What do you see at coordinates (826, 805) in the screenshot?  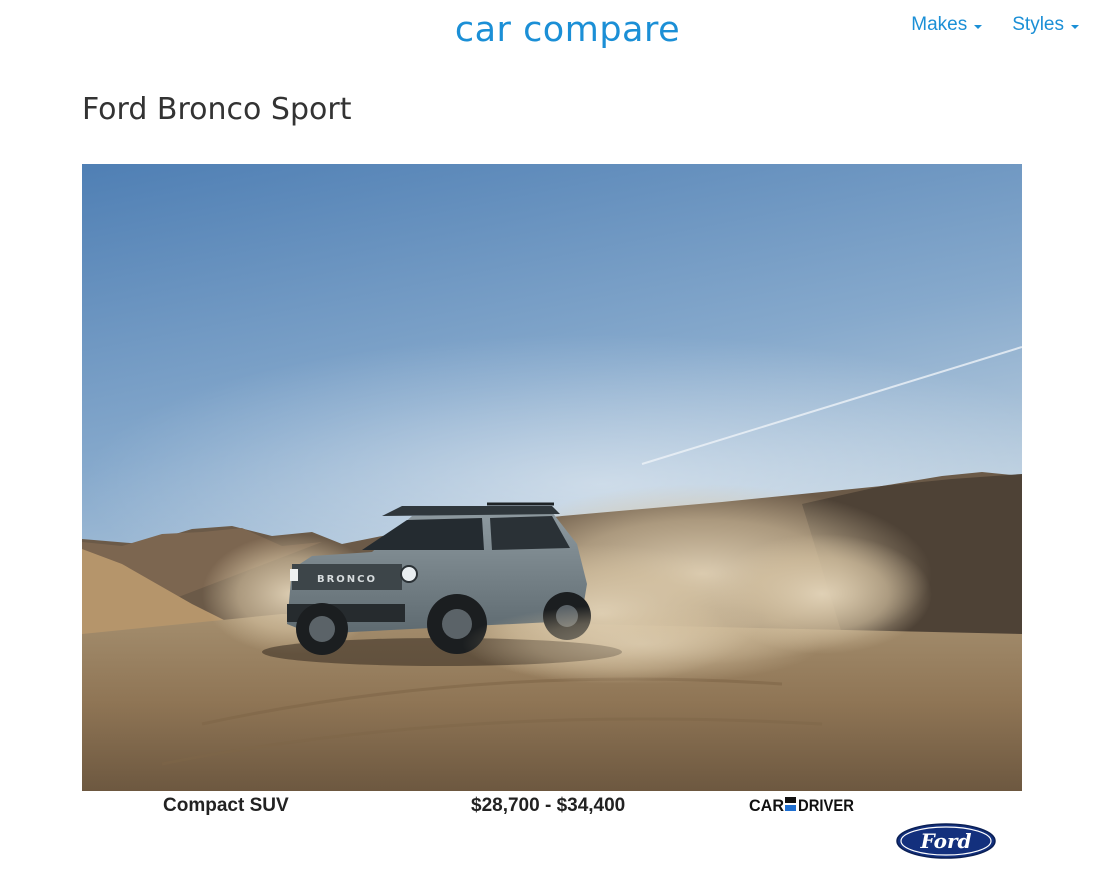 I see `svg-text: DRIVER` at bounding box center [826, 805].